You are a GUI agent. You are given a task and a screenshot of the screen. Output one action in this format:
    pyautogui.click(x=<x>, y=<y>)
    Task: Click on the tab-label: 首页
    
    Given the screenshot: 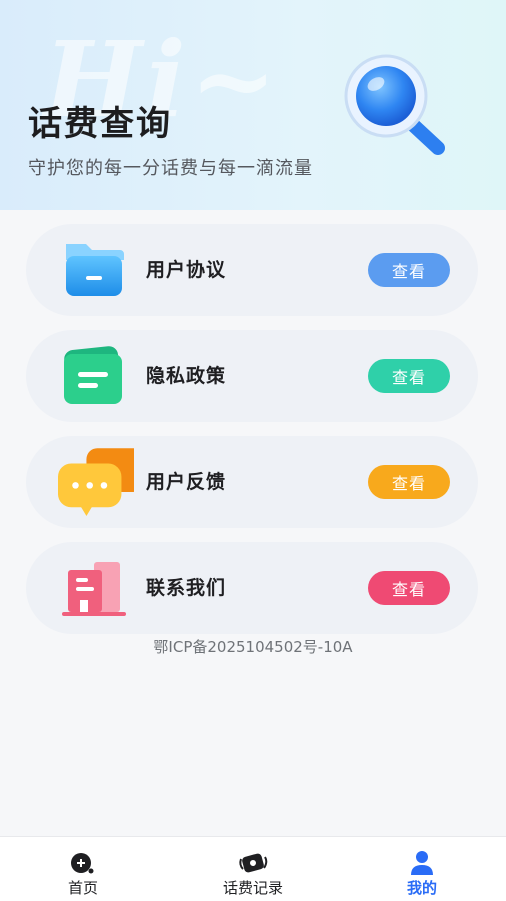 What is the action you would take?
    pyautogui.click(x=82, y=888)
    